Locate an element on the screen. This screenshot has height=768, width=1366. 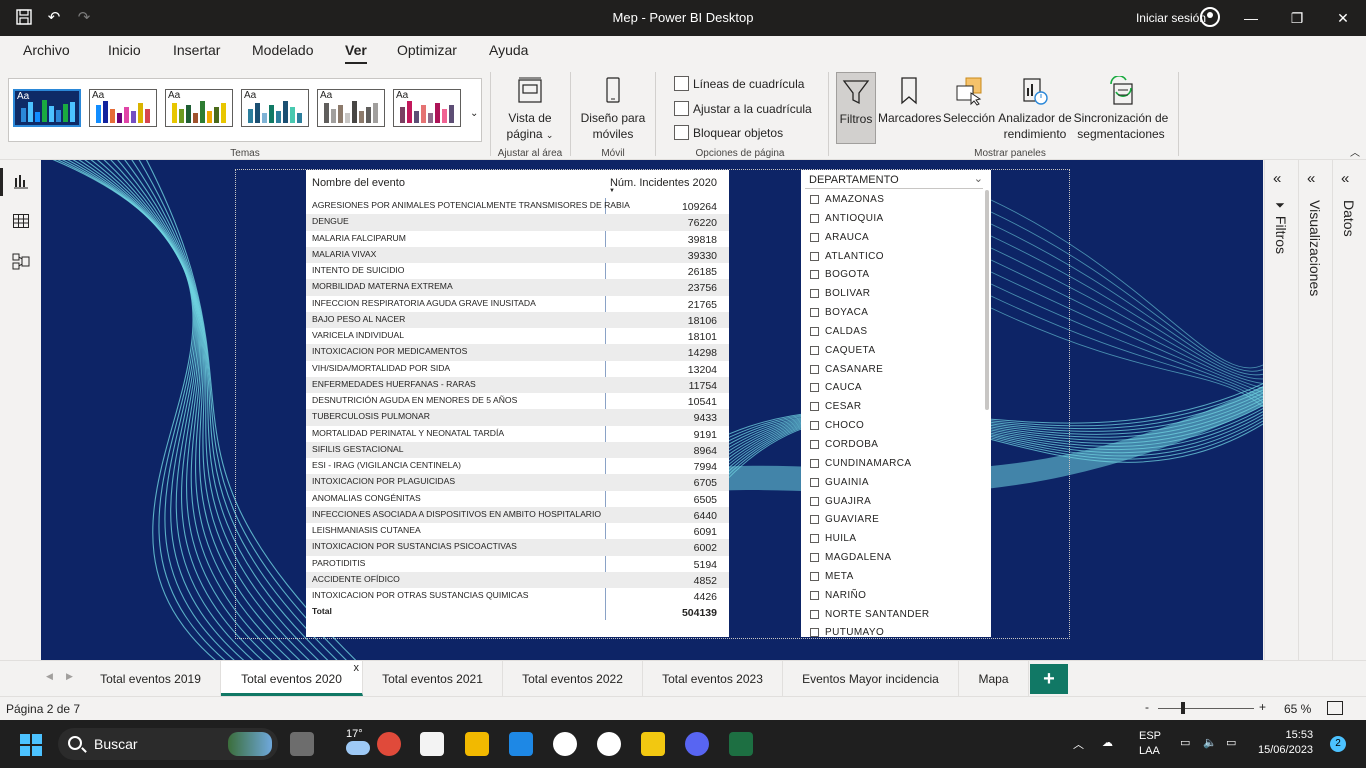
slicer-item: MAGDALENA is located at coordinates (894, 559).